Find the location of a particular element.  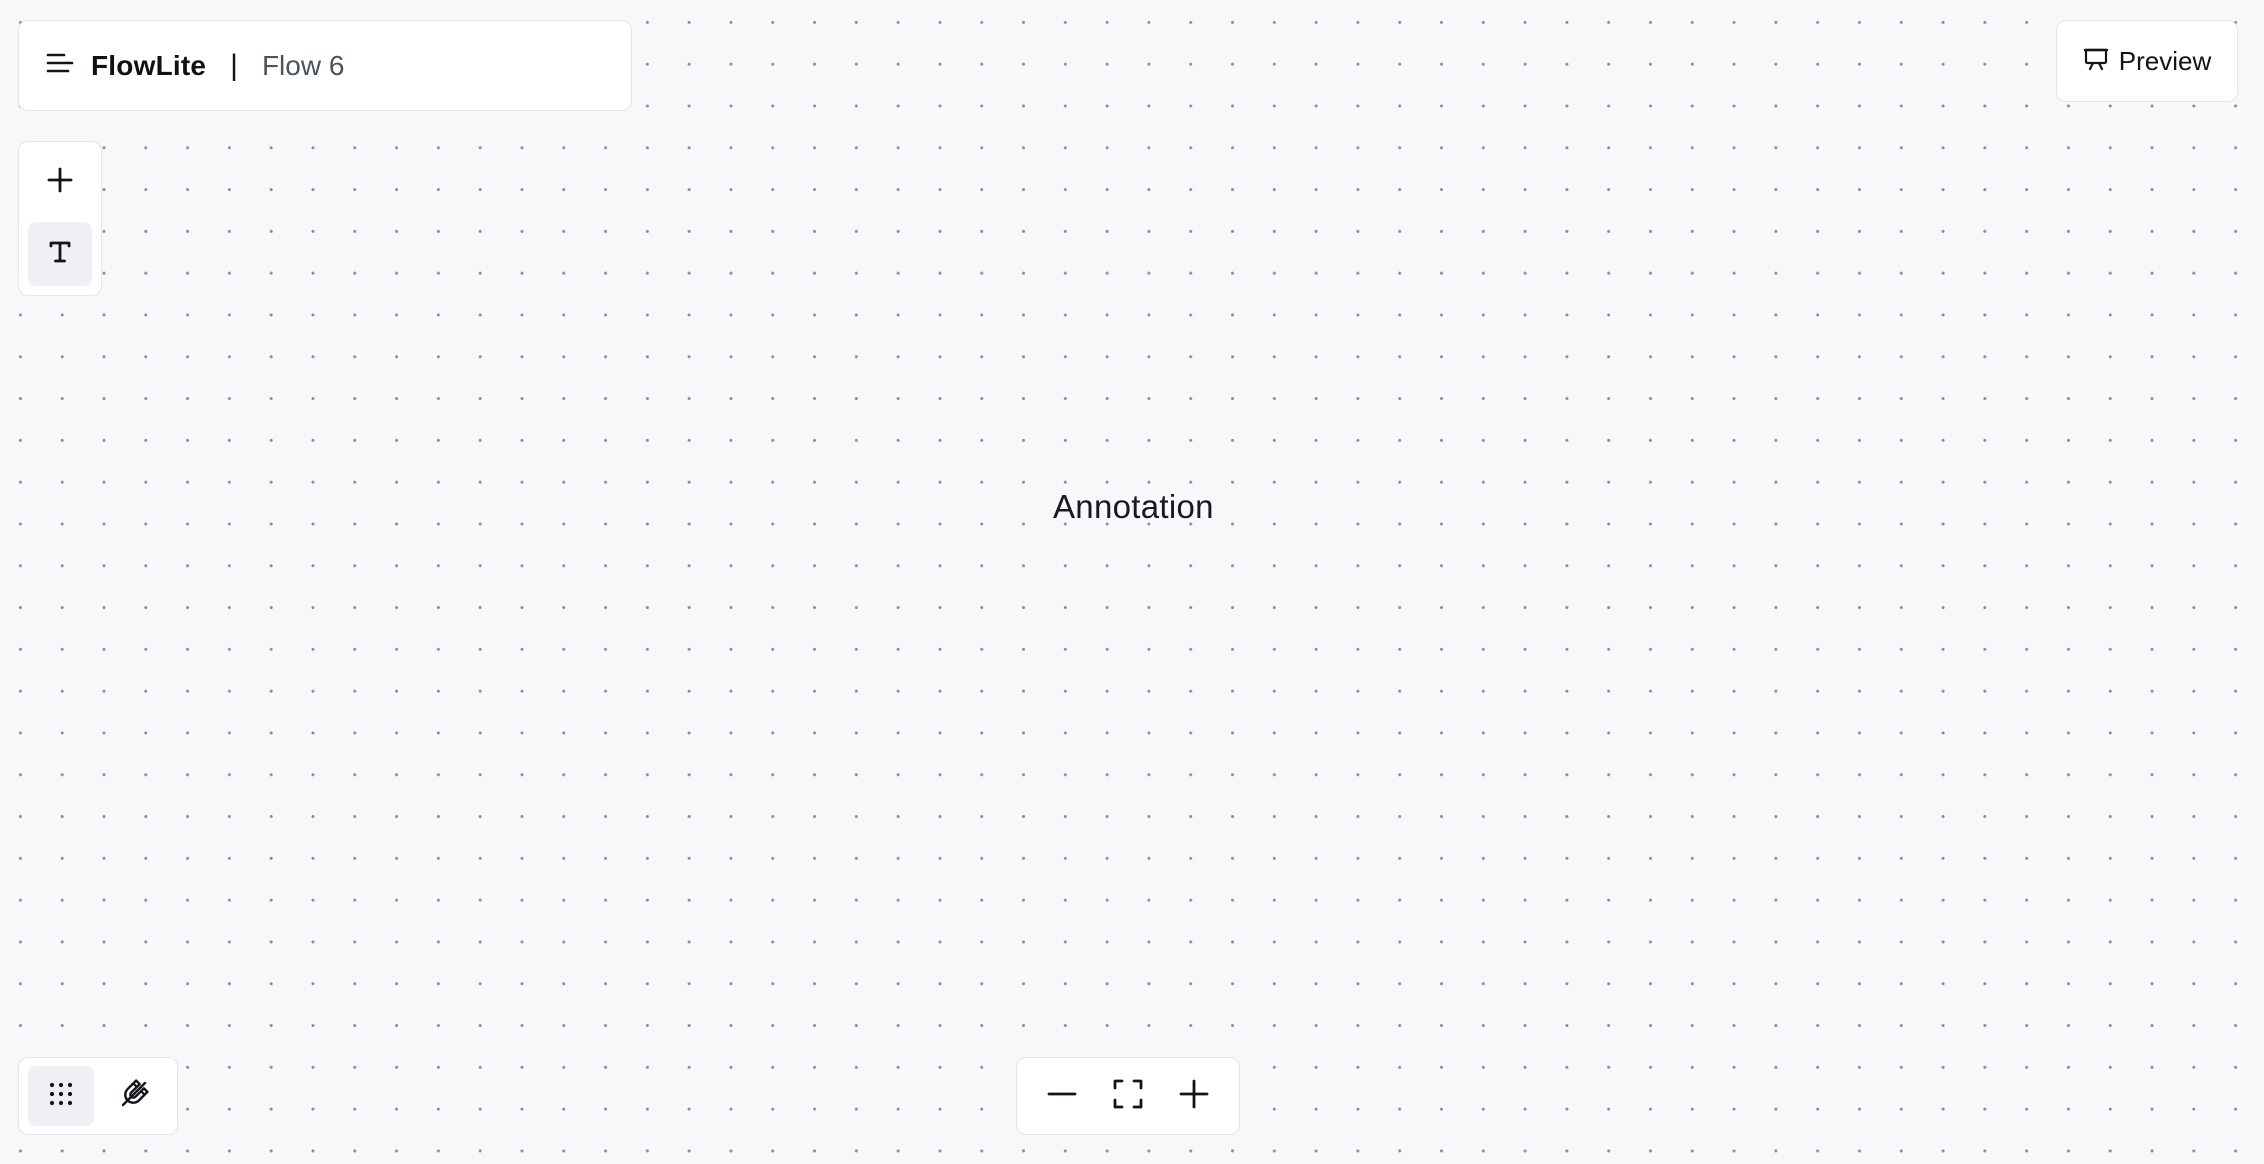

snap-toggle-button is located at coordinates (134, 1096).